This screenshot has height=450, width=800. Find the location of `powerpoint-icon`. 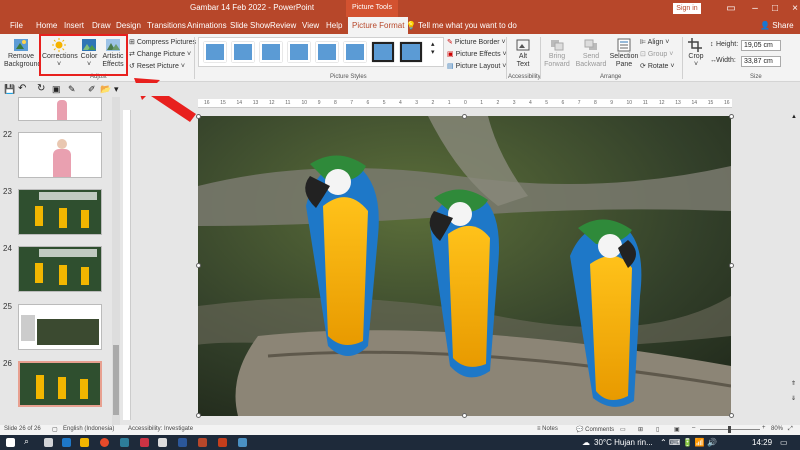

powerpoint-icon is located at coordinates (202, 442).